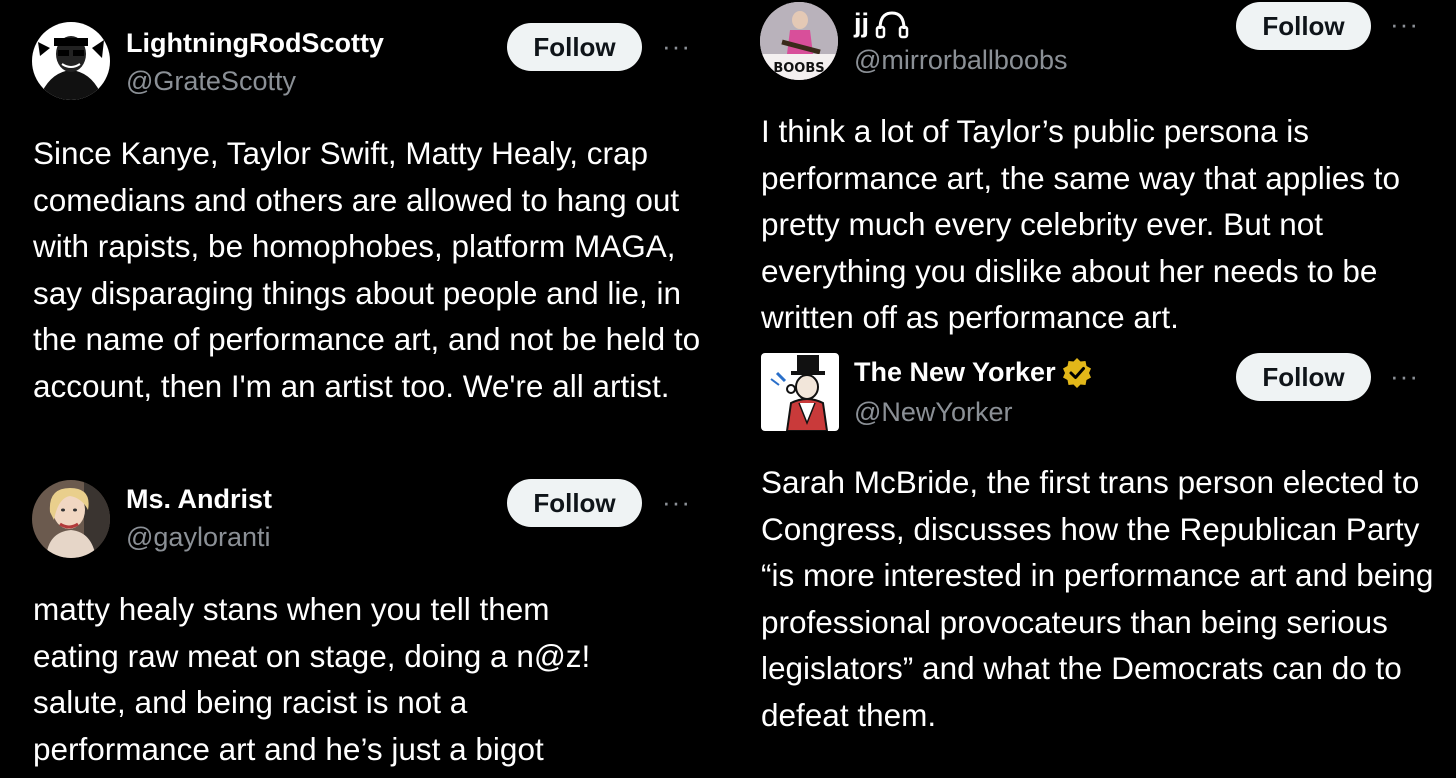 Image resolution: width=1456 pixels, height=778 pixels. I want to click on blonde-woman-avatar, so click(71, 519).